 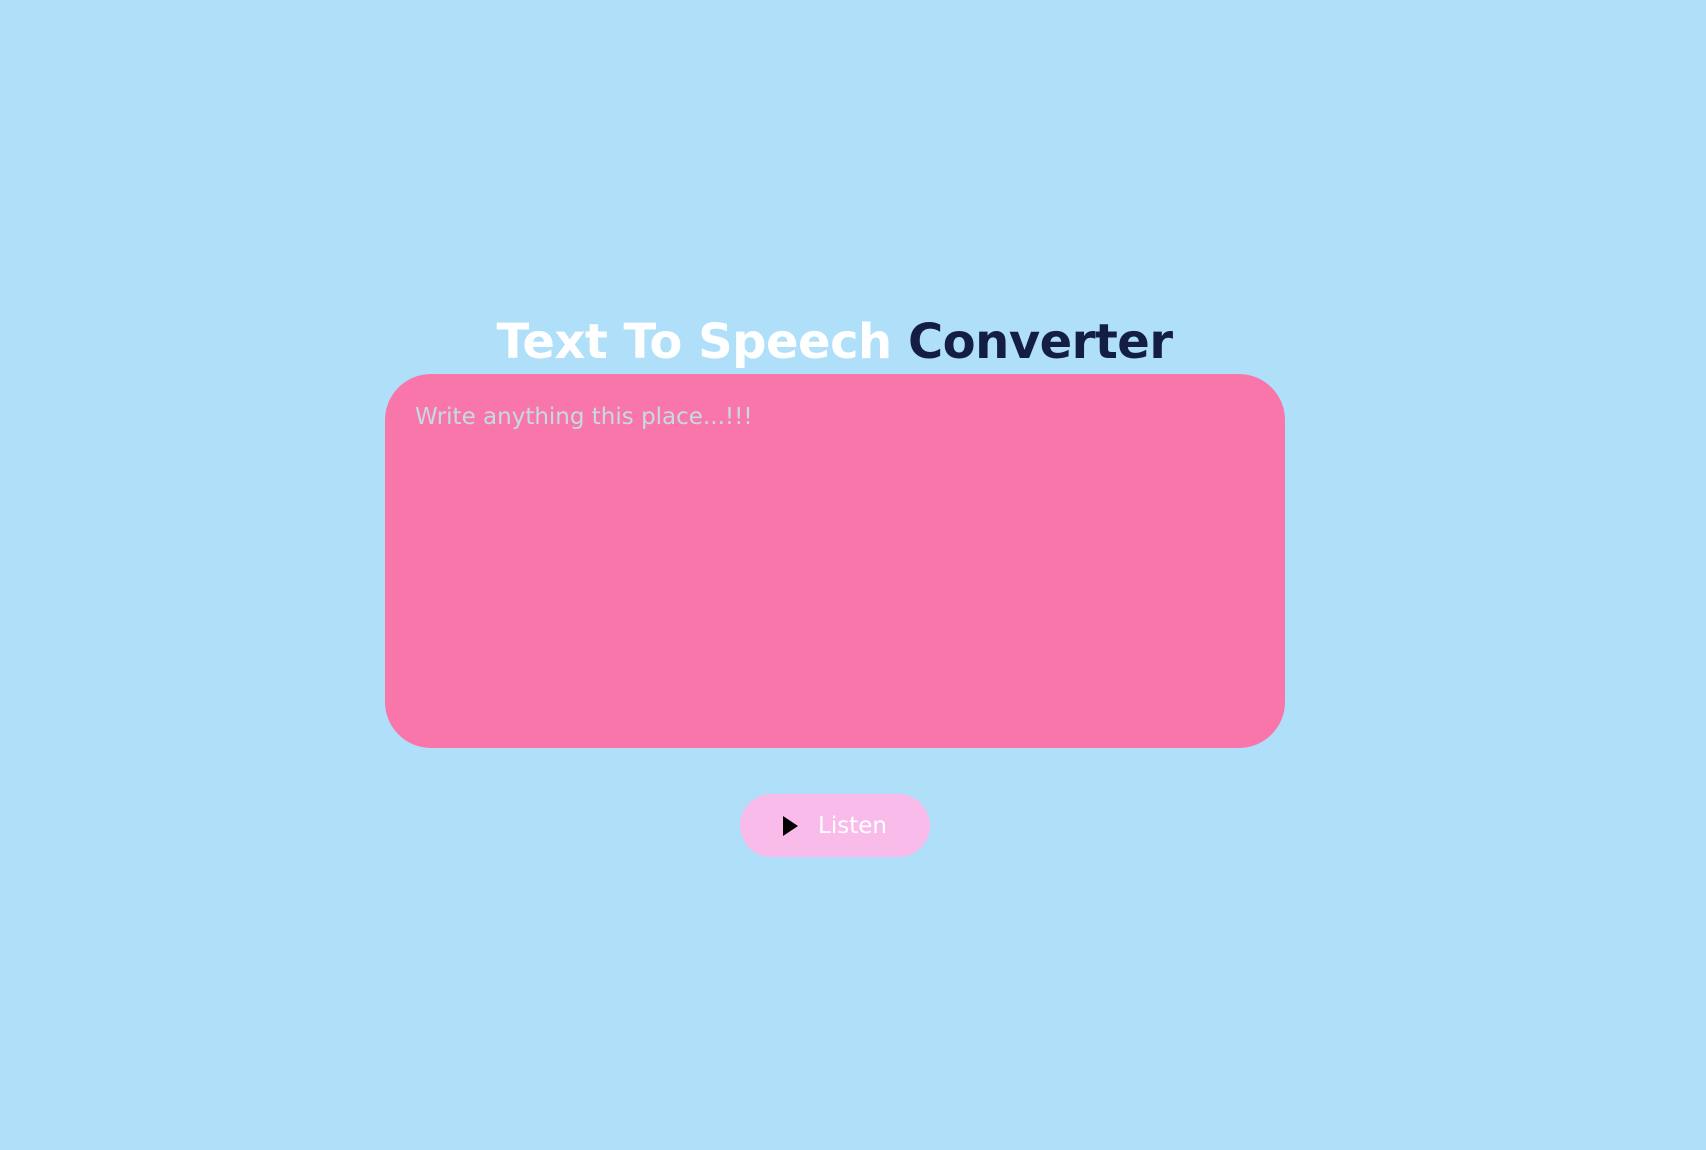 I want to click on page-title: Text To Speech Converter, so click(x=834, y=342).